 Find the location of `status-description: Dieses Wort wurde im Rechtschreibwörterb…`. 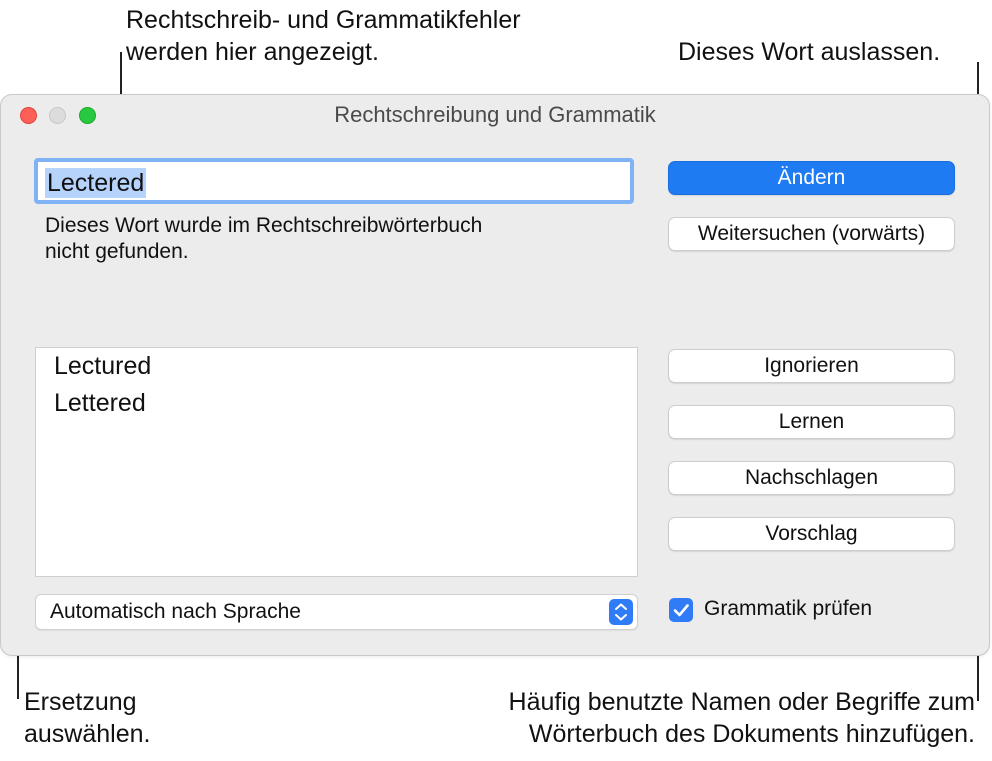

status-description: Dieses Wort wurde im Rechtschreibwörterb… is located at coordinates (263, 239).